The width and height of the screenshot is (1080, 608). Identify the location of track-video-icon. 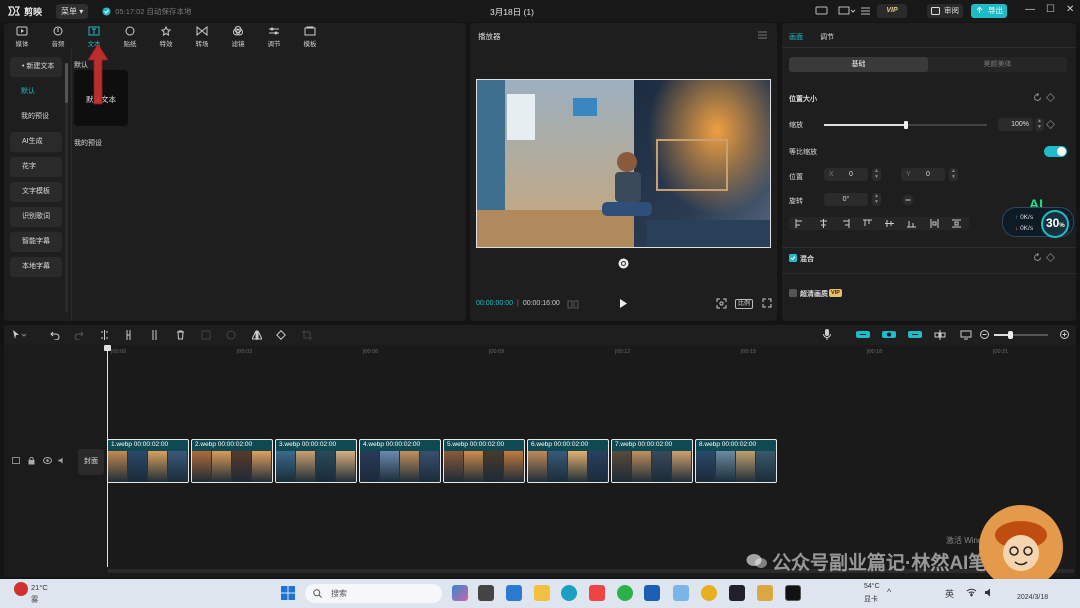
(16, 460).